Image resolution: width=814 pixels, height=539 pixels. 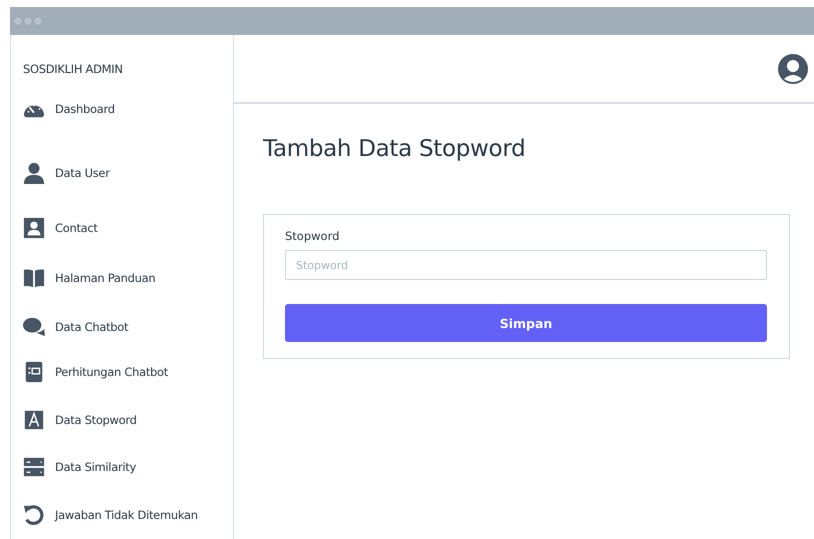 I want to click on user-icon, so click(x=34, y=173).